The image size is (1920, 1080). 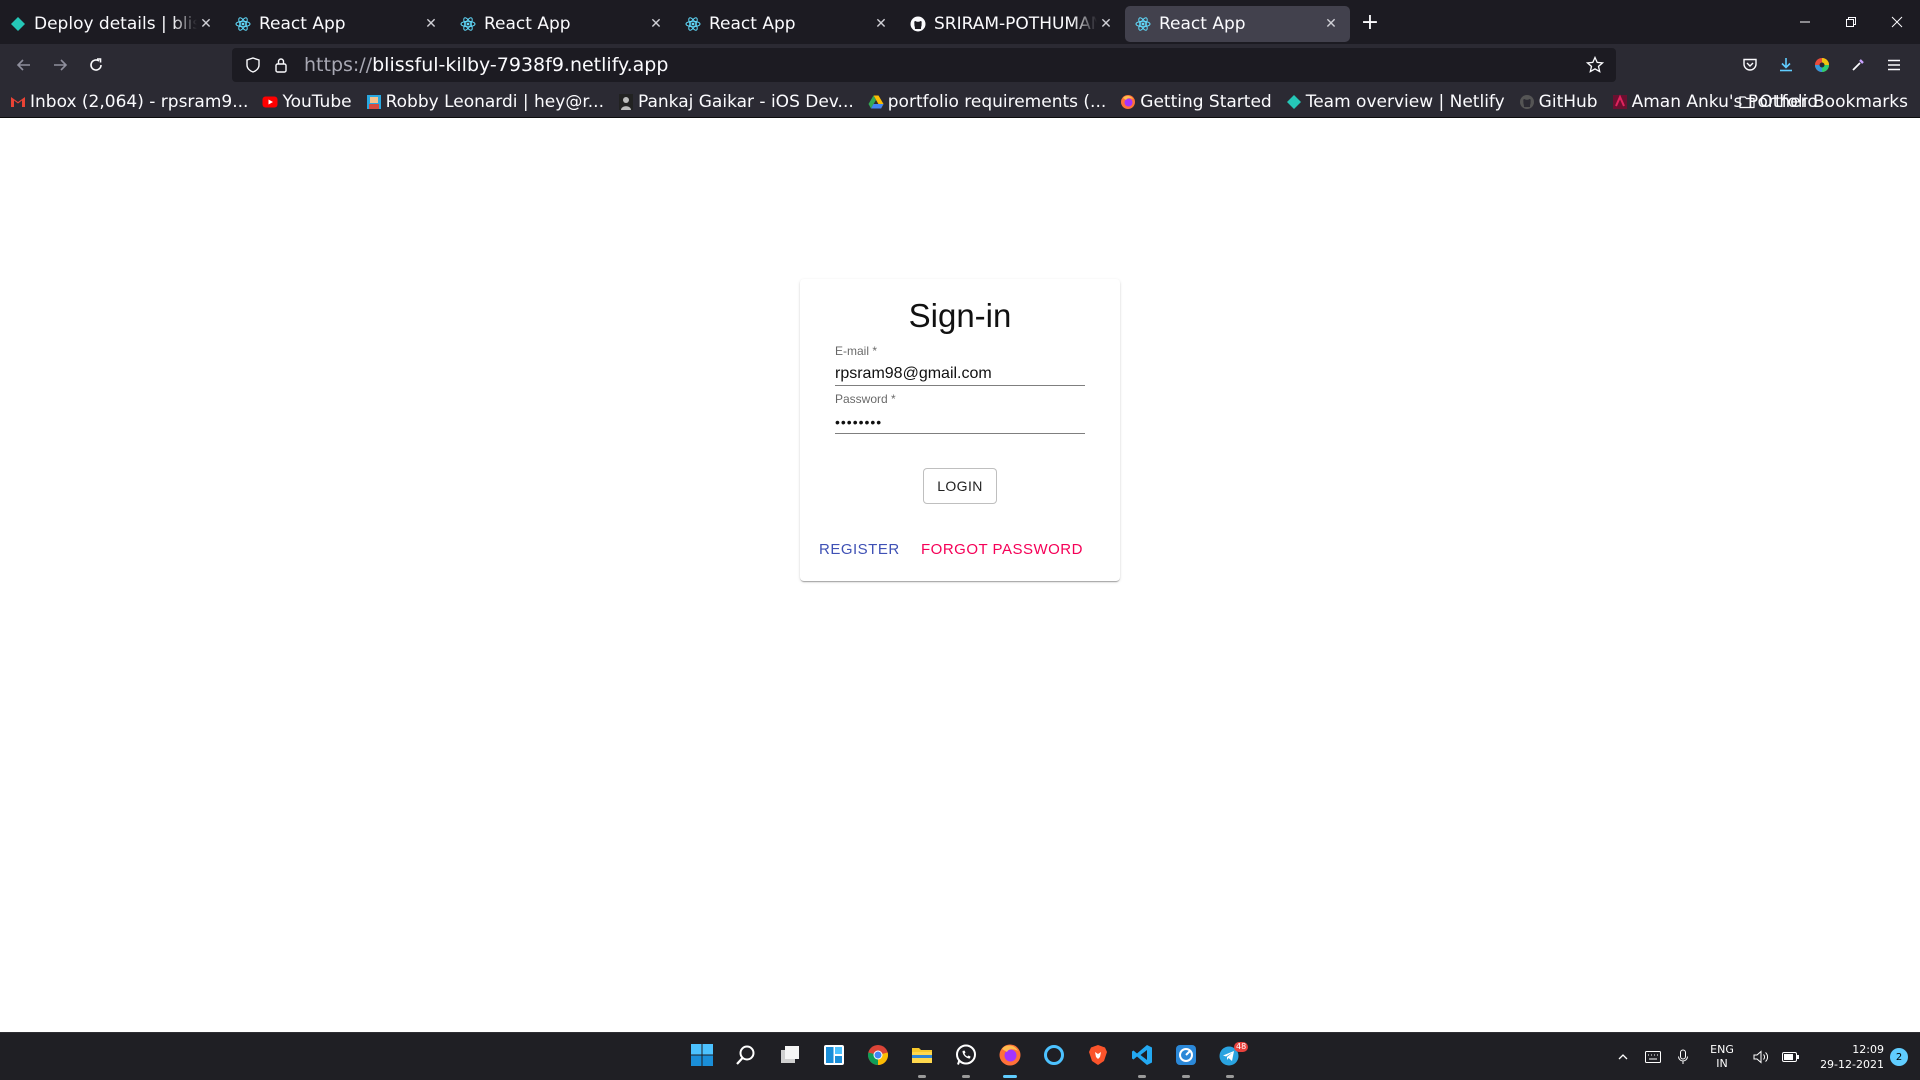 I want to click on whatsapp-taskbar-button, so click(x=966, y=1056).